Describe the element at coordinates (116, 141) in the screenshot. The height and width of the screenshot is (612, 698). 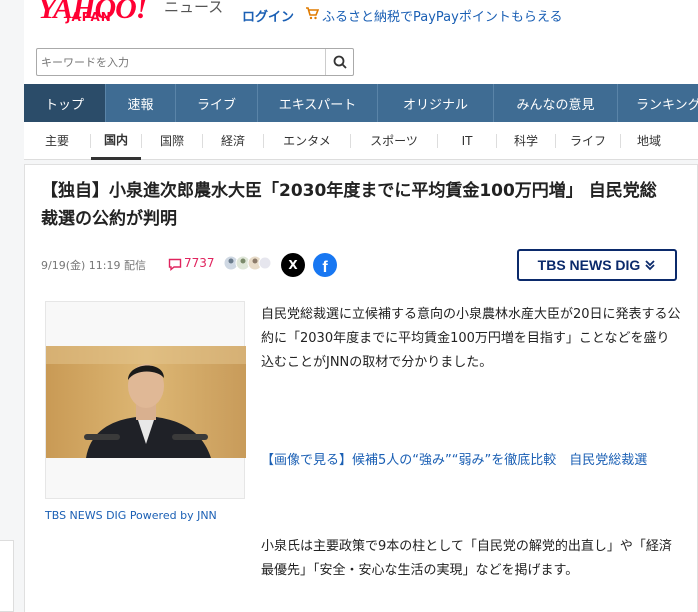
I see `subnav-kokunai: 国内` at that location.